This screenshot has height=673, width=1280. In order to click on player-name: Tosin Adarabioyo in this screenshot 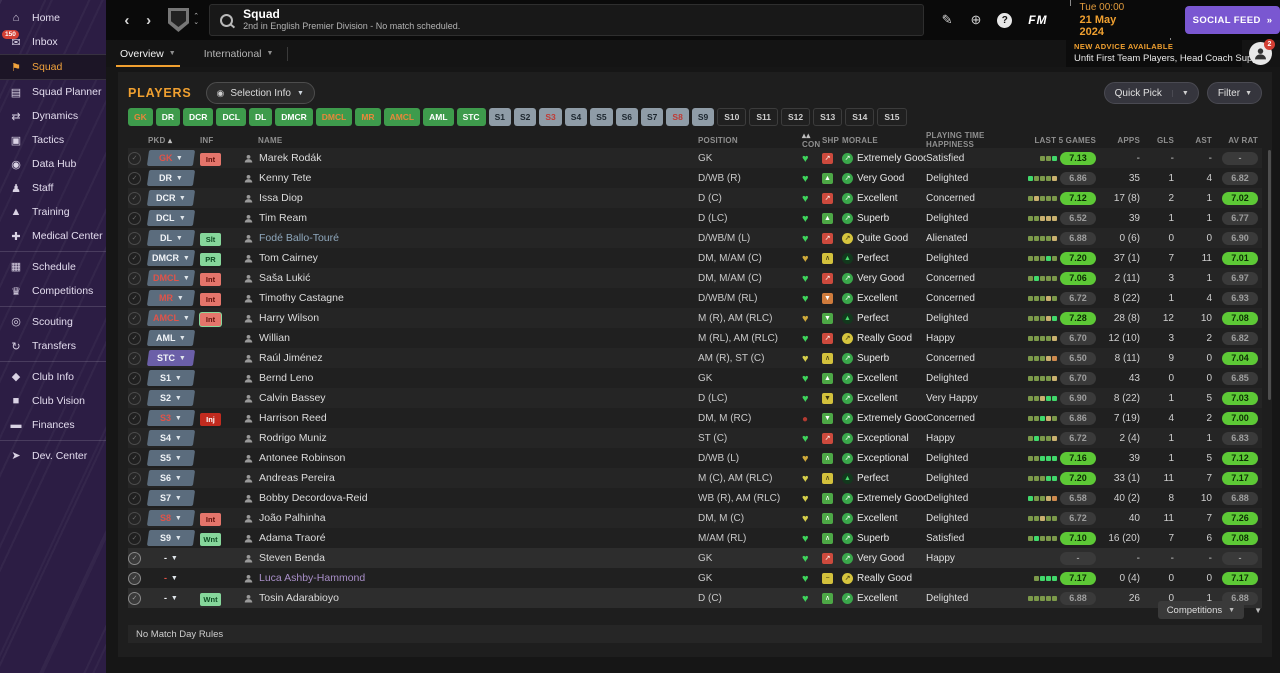, I will do `click(299, 598)`.